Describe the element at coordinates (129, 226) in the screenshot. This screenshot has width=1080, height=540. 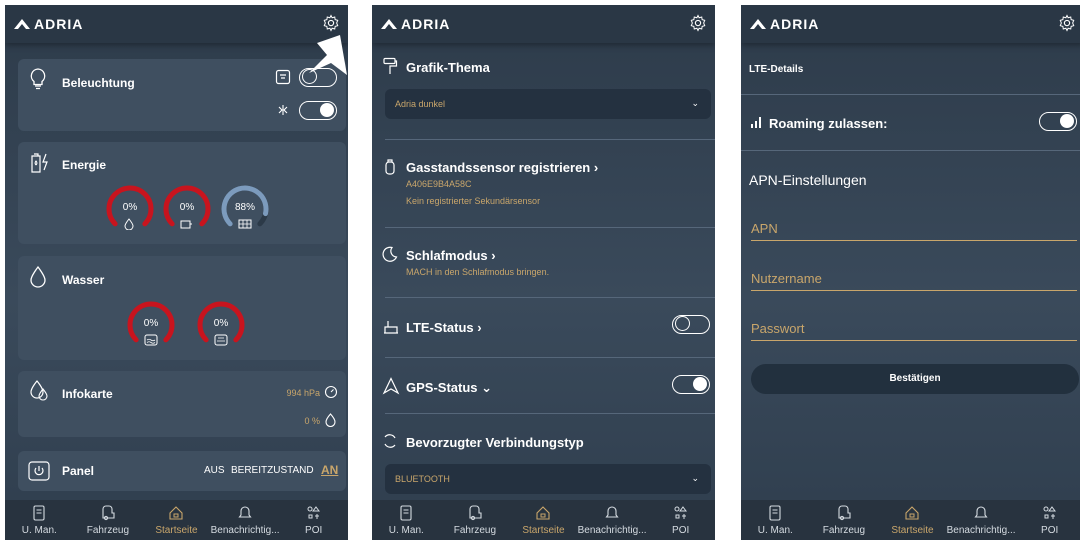
I see `gas-icon` at that location.